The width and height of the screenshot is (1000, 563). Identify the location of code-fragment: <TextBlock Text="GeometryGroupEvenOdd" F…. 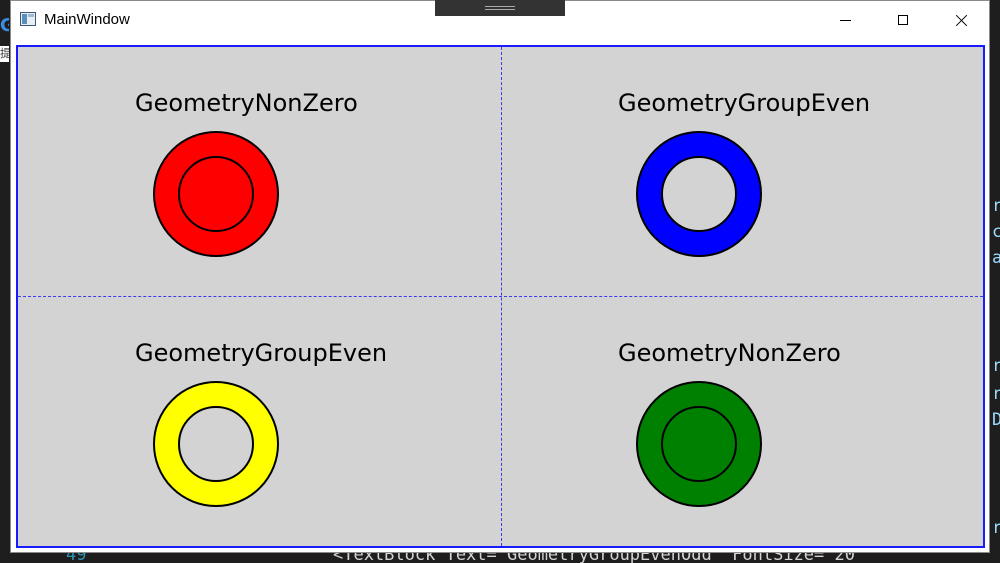
(599, 558).